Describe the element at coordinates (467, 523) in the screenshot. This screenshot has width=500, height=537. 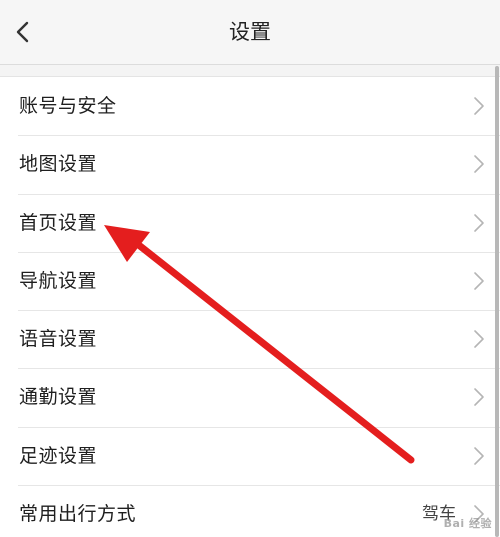
I see `baidu-watermark: Bai 经验` at that location.